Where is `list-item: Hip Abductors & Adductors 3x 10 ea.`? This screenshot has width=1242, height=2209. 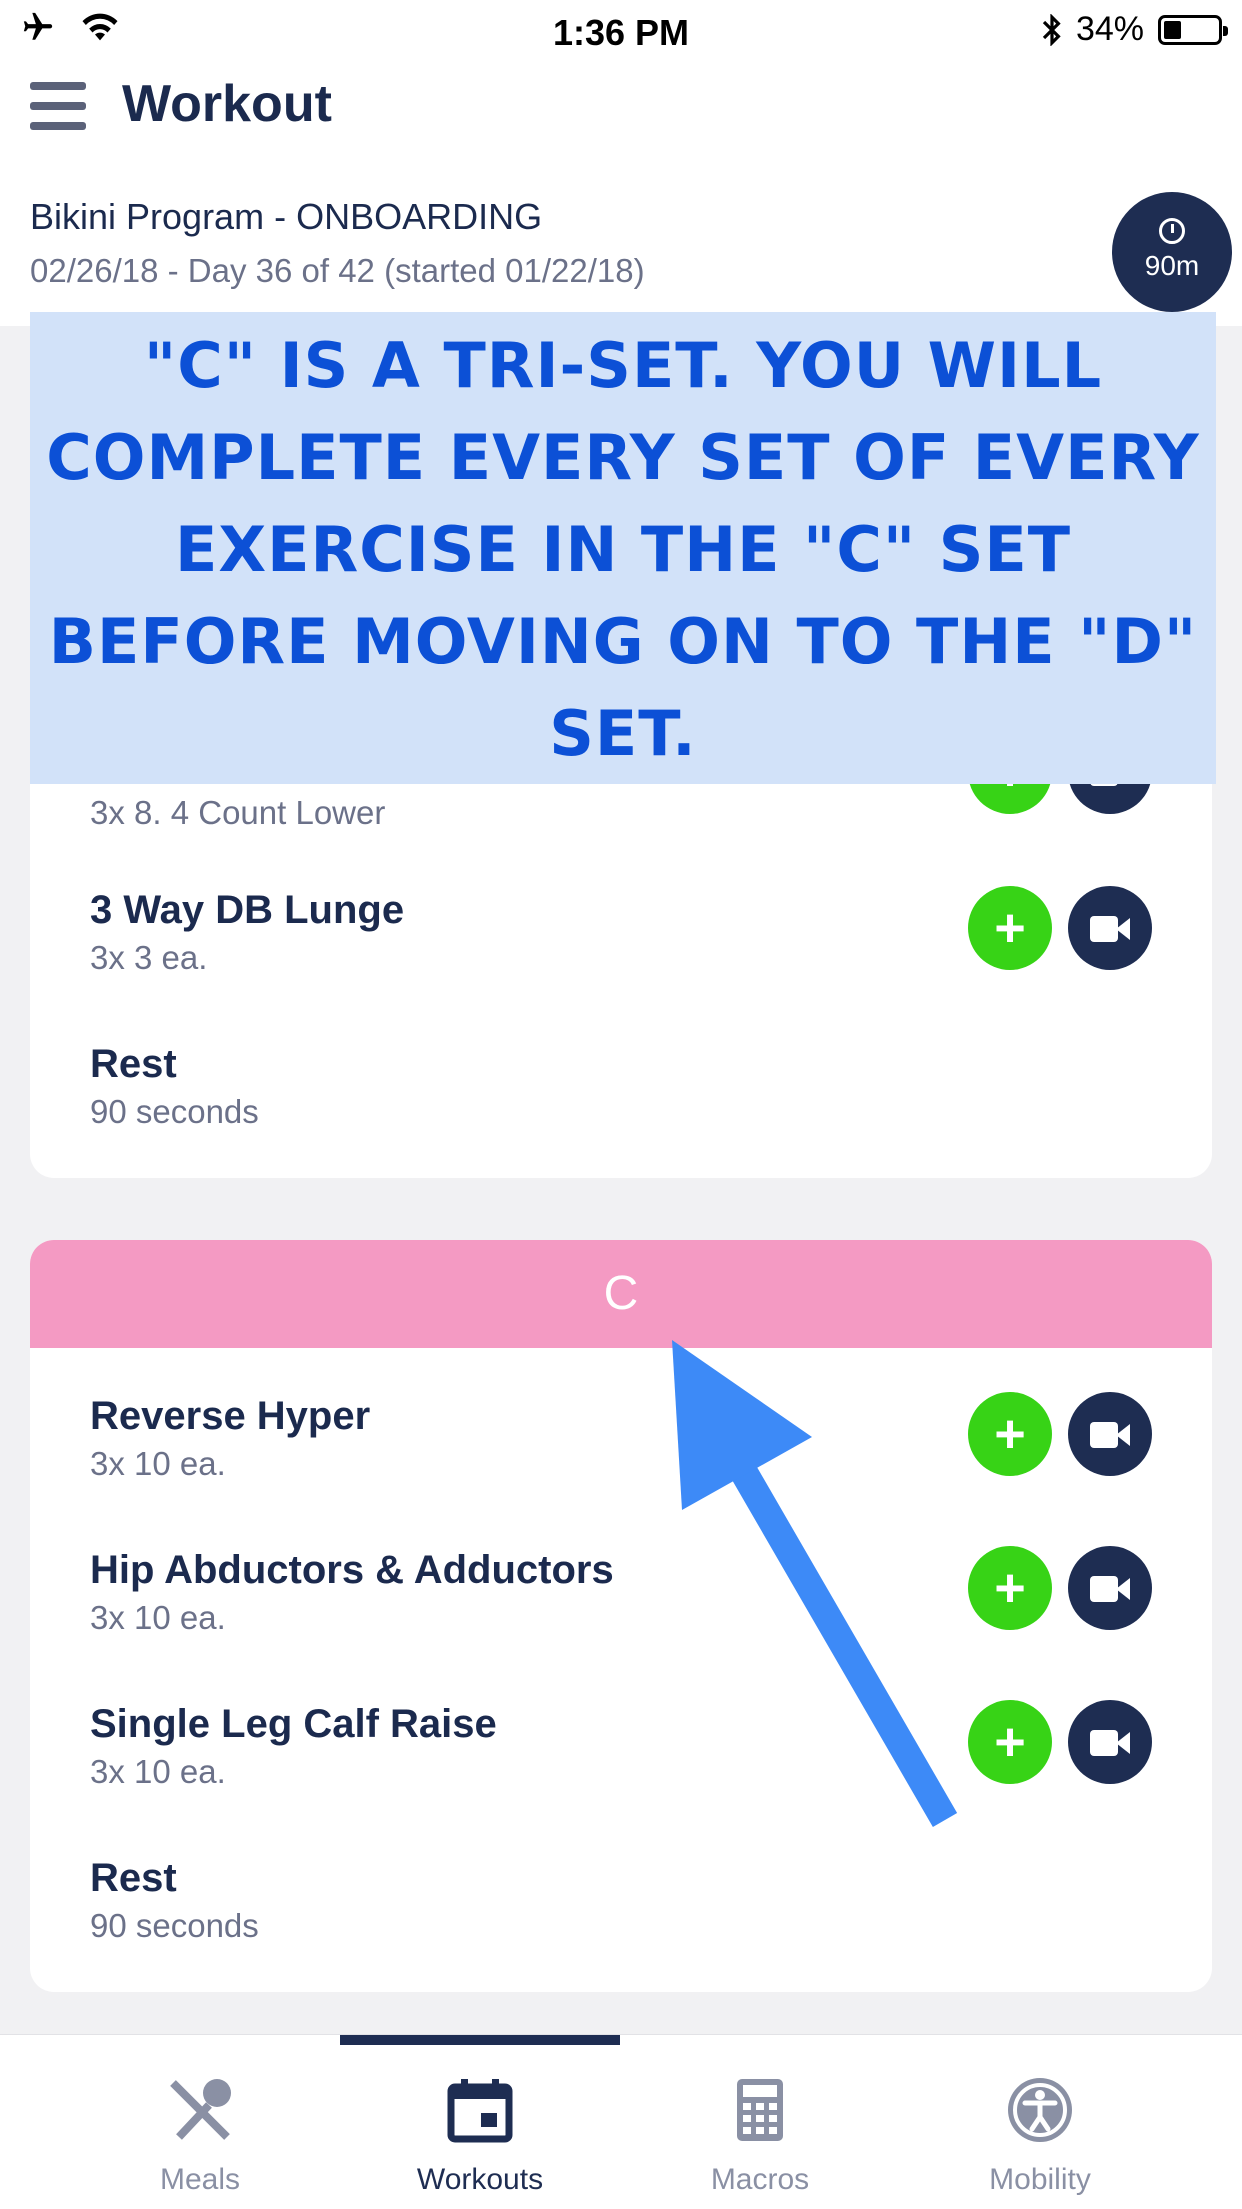
list-item: Hip Abductors & Adductors 3x 10 ea. is located at coordinates (352, 1592).